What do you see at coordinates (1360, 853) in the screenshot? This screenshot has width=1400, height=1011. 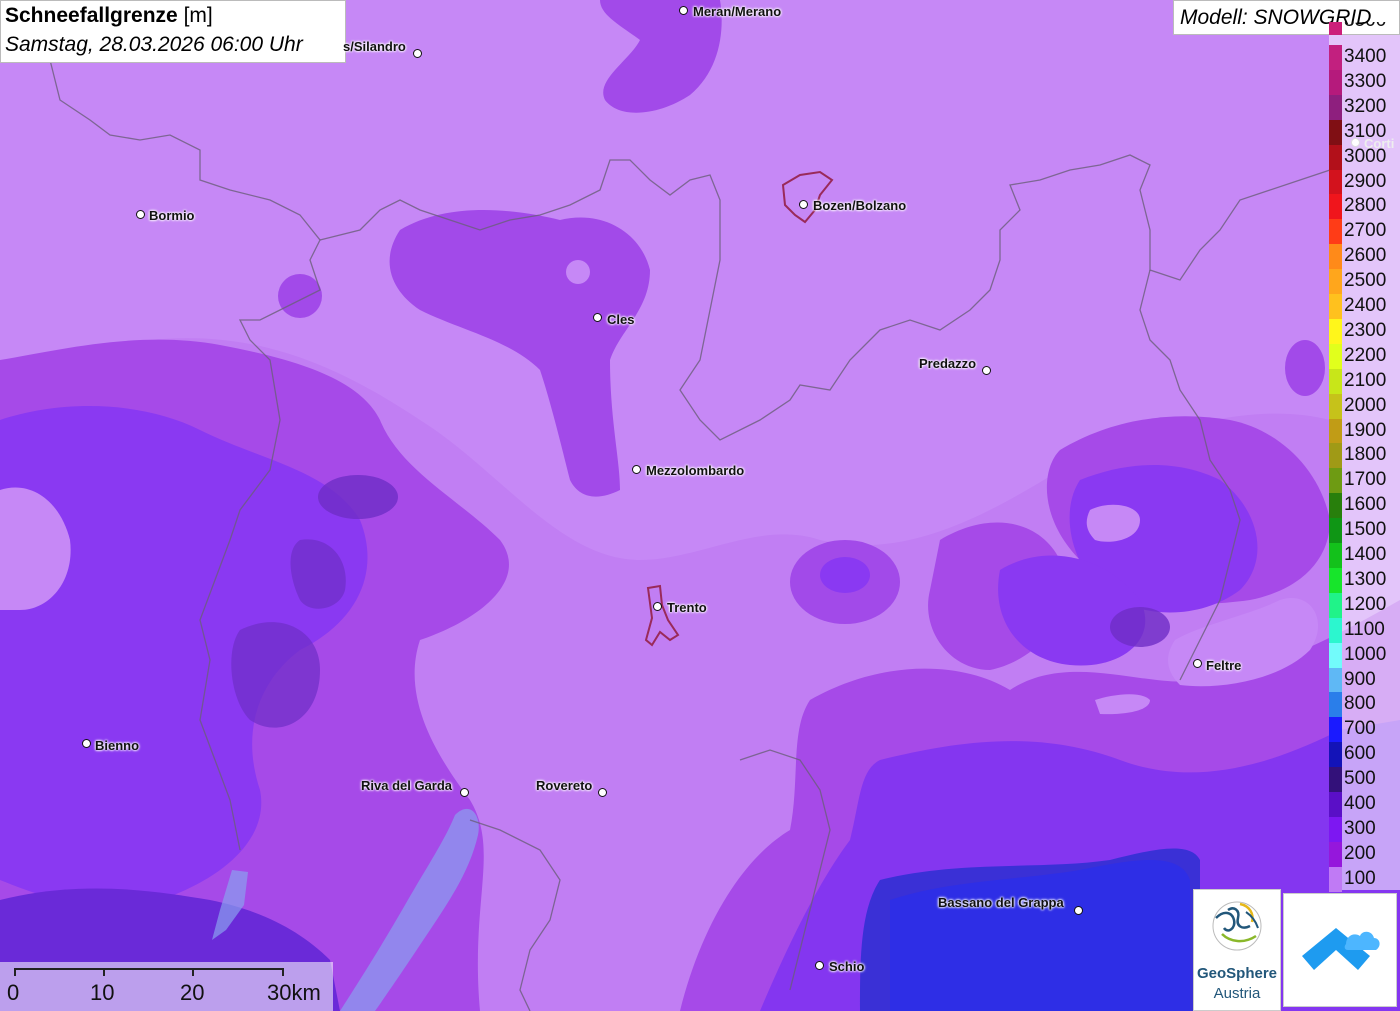 I see `legend-label: 200` at bounding box center [1360, 853].